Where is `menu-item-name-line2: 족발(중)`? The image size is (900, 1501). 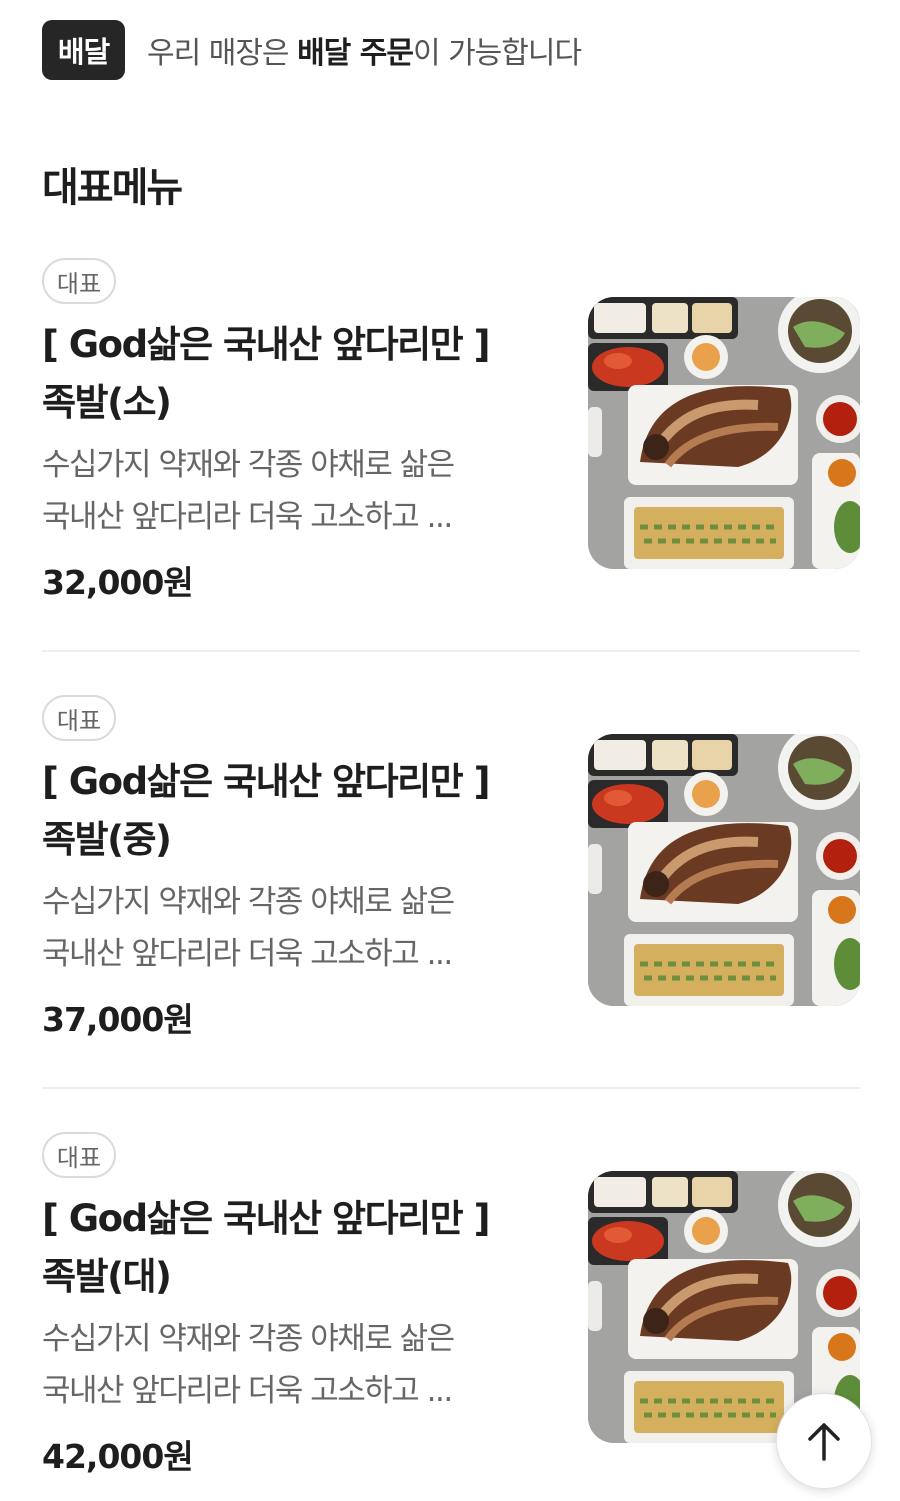
menu-item-name-line2: 족발(중) is located at coordinates (107, 839).